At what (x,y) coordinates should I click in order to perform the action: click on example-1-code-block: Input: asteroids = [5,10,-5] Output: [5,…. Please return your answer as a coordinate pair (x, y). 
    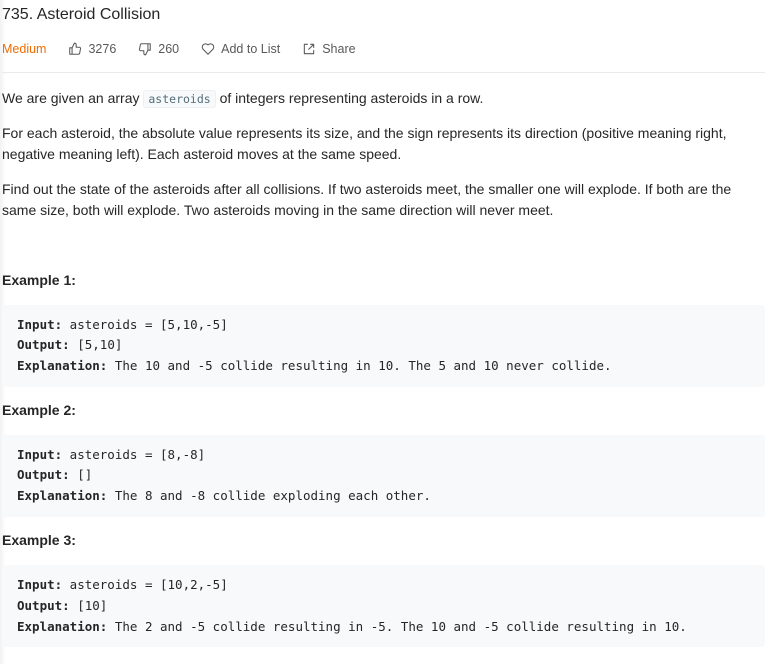
    Looking at the image, I should click on (383, 346).